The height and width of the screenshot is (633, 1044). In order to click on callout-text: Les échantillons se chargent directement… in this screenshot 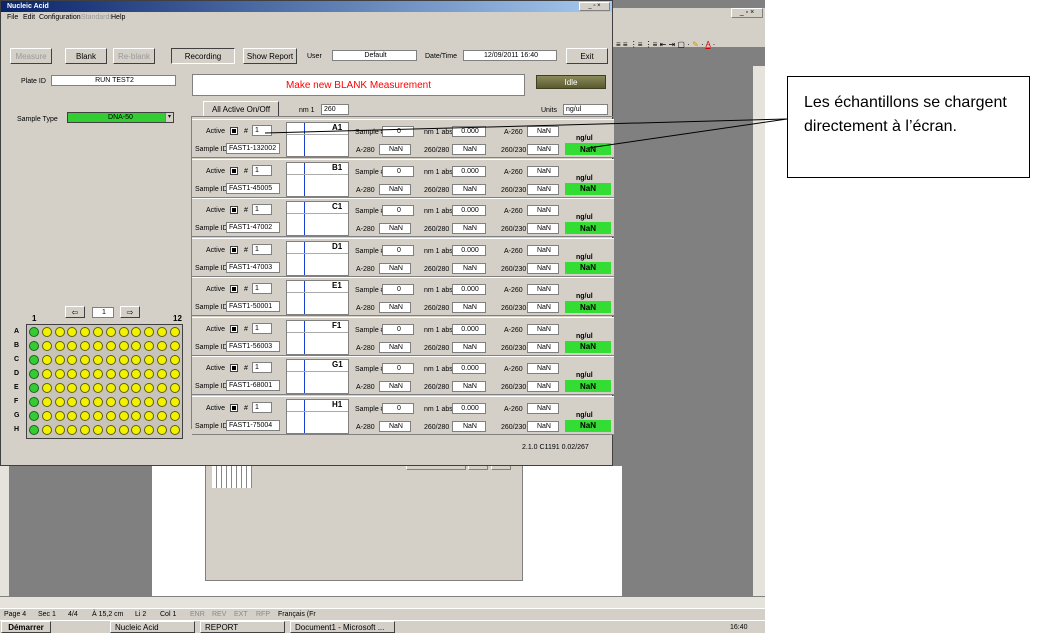, I will do `click(905, 114)`.